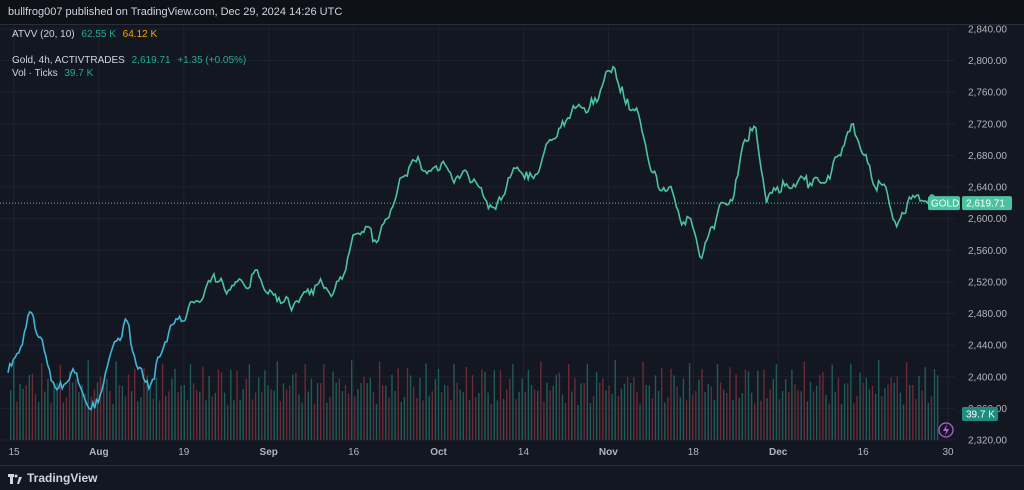  What do you see at coordinates (987, 30) in the screenshot?
I see `y-tick-label: 2,840.00` at bounding box center [987, 30].